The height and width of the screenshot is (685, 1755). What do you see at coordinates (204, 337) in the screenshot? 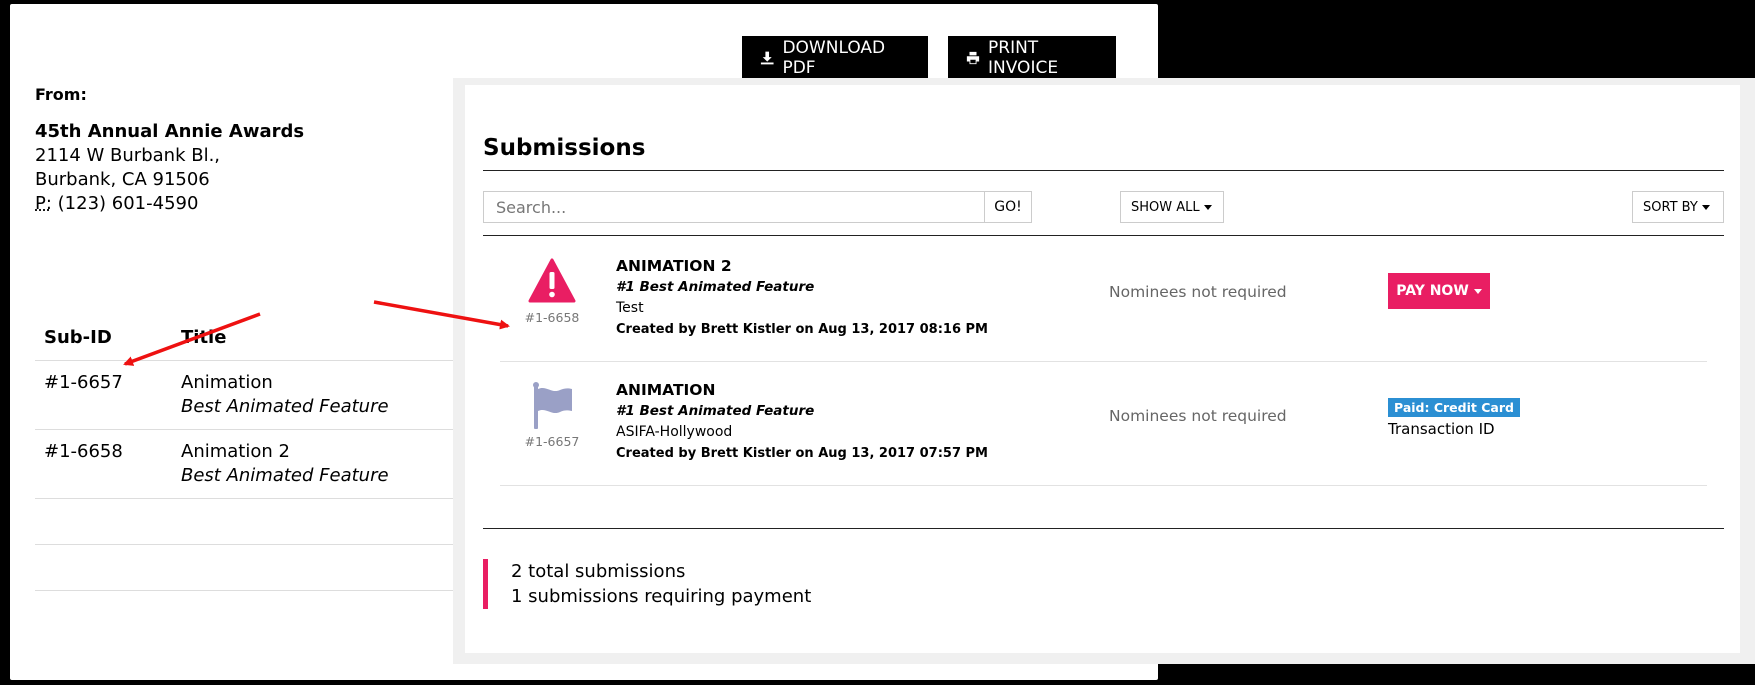
I see `header-title: Title` at bounding box center [204, 337].